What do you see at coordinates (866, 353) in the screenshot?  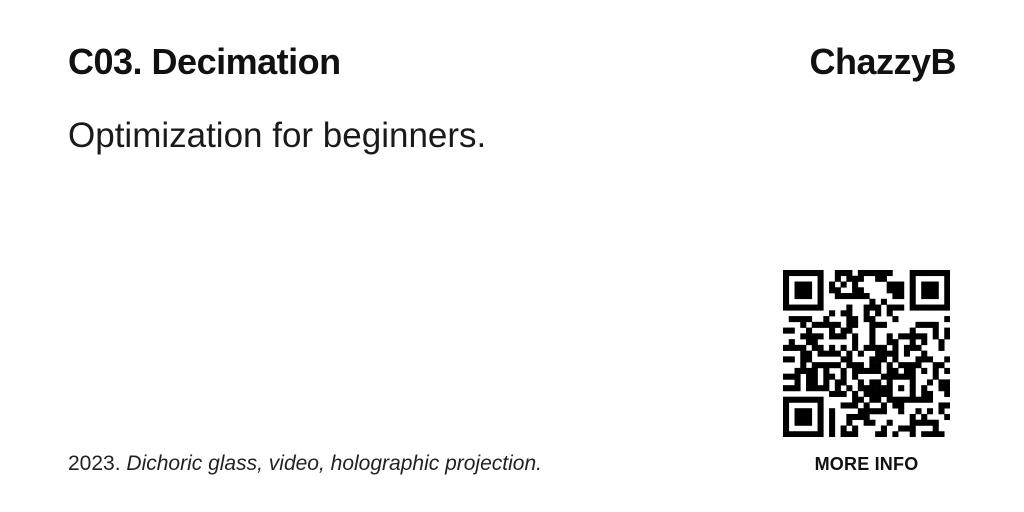 I see `qr-code-icon` at bounding box center [866, 353].